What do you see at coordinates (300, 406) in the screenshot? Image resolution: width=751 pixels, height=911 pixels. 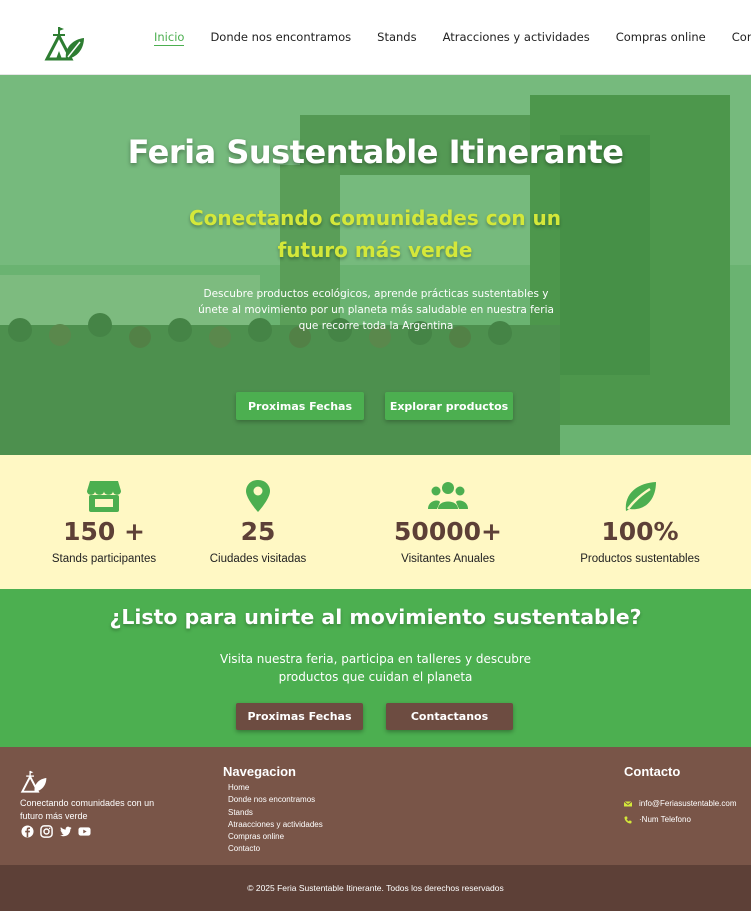 I see `proximas-fechas-button: Proximas Fechas` at bounding box center [300, 406].